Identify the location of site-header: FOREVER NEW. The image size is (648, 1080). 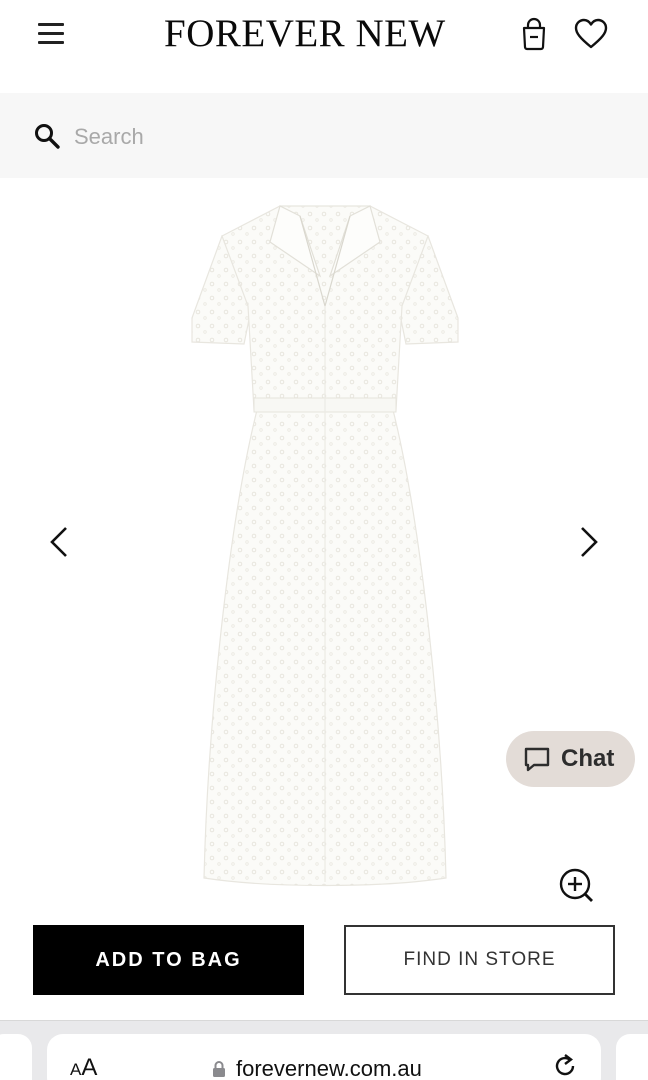
(324, 46).